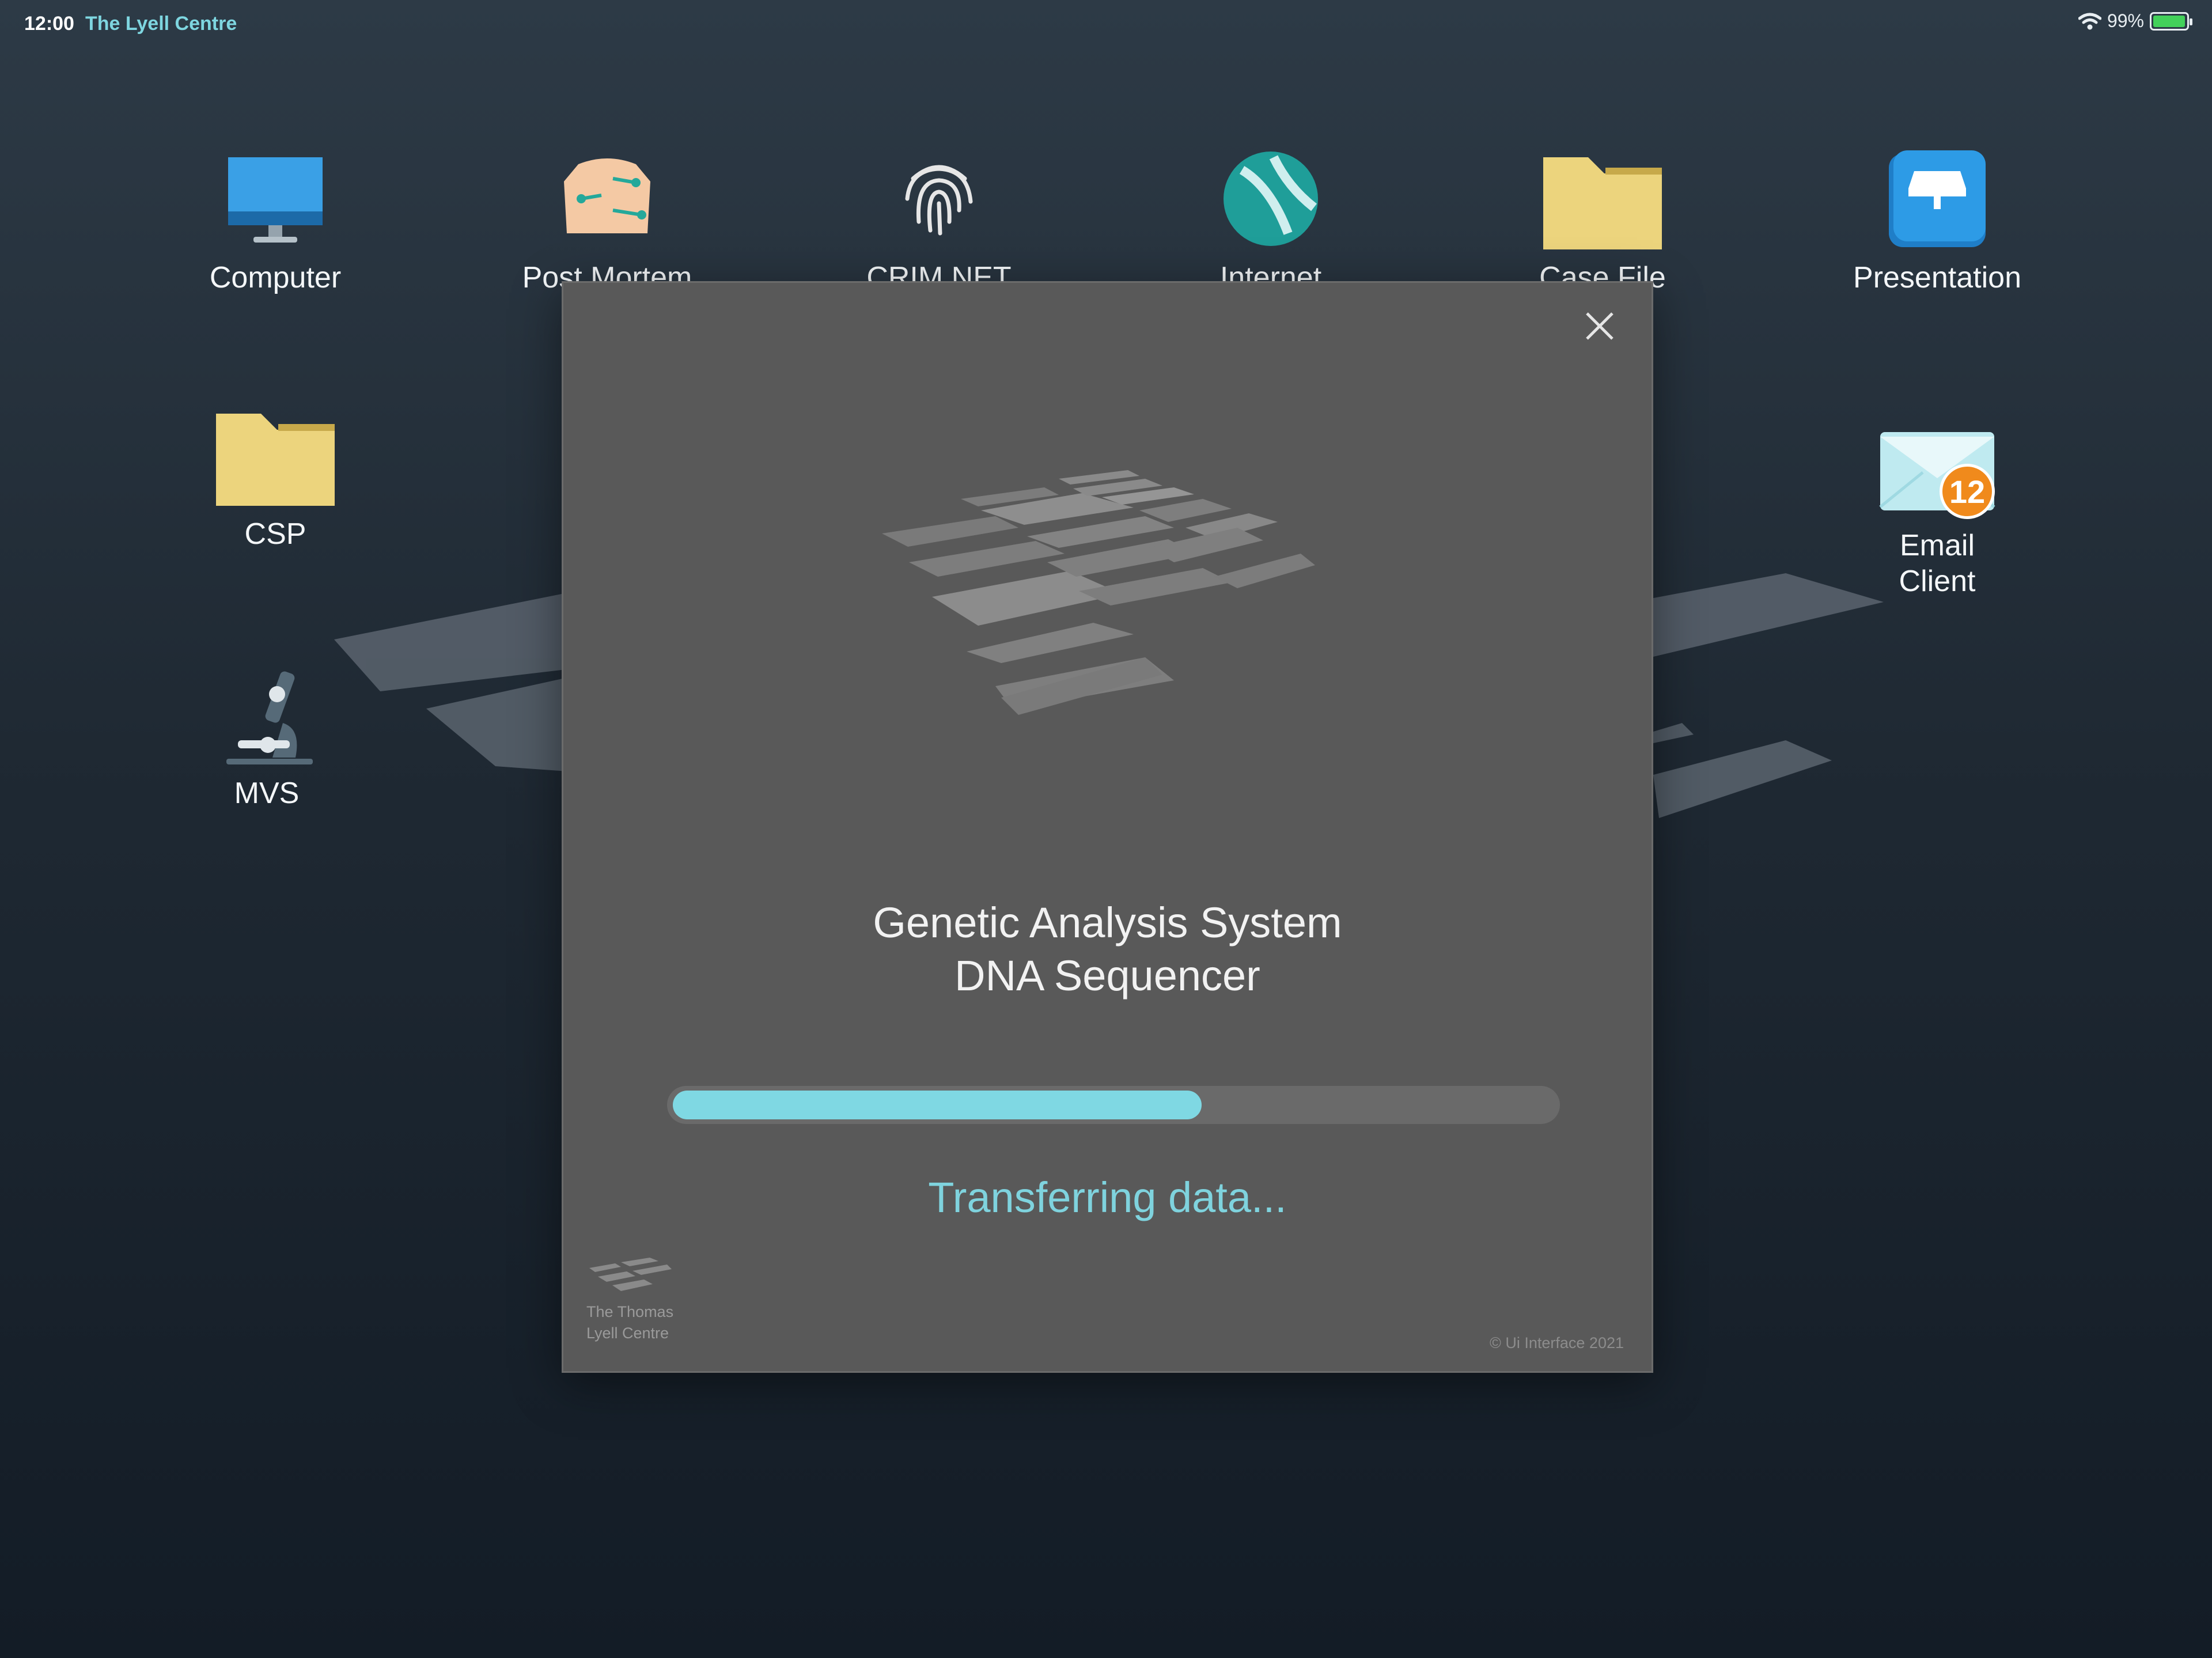 Image resolution: width=2212 pixels, height=1658 pixels. What do you see at coordinates (1937, 277) in the screenshot?
I see `desktop-icon-label: Presentation` at bounding box center [1937, 277].